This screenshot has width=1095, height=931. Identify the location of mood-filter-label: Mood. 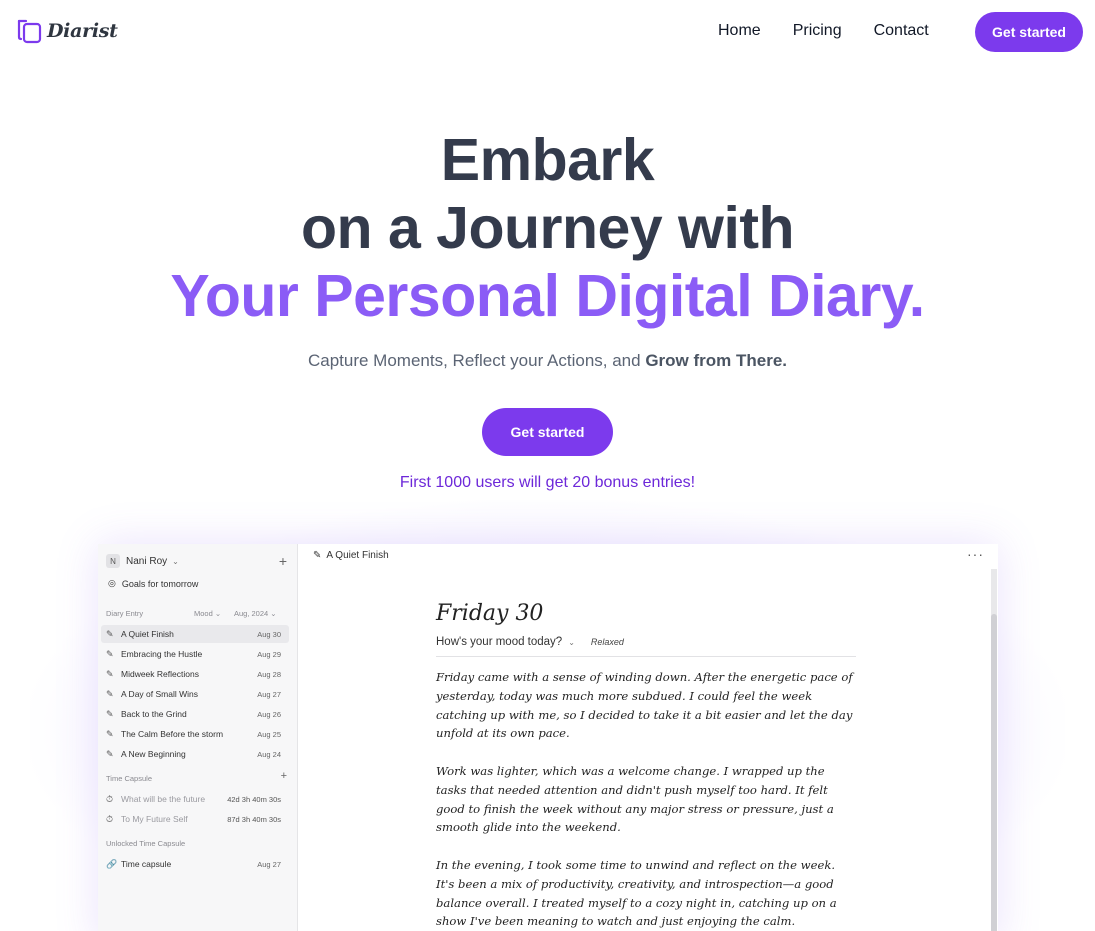
(203, 613).